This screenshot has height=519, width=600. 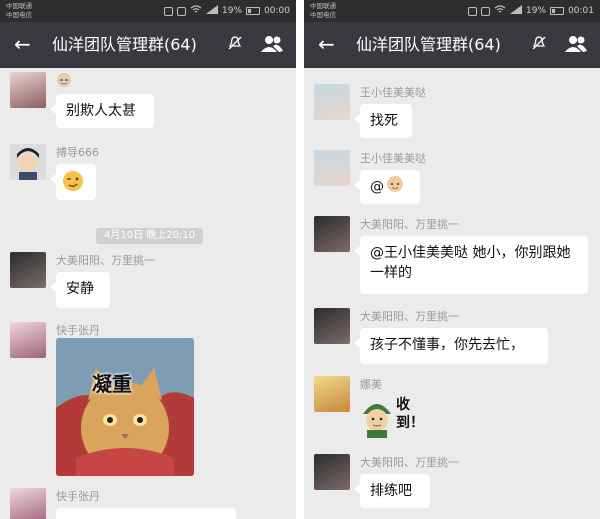 What do you see at coordinates (112, 384) in the screenshot?
I see `sticker-caption: 凝重` at bounding box center [112, 384].